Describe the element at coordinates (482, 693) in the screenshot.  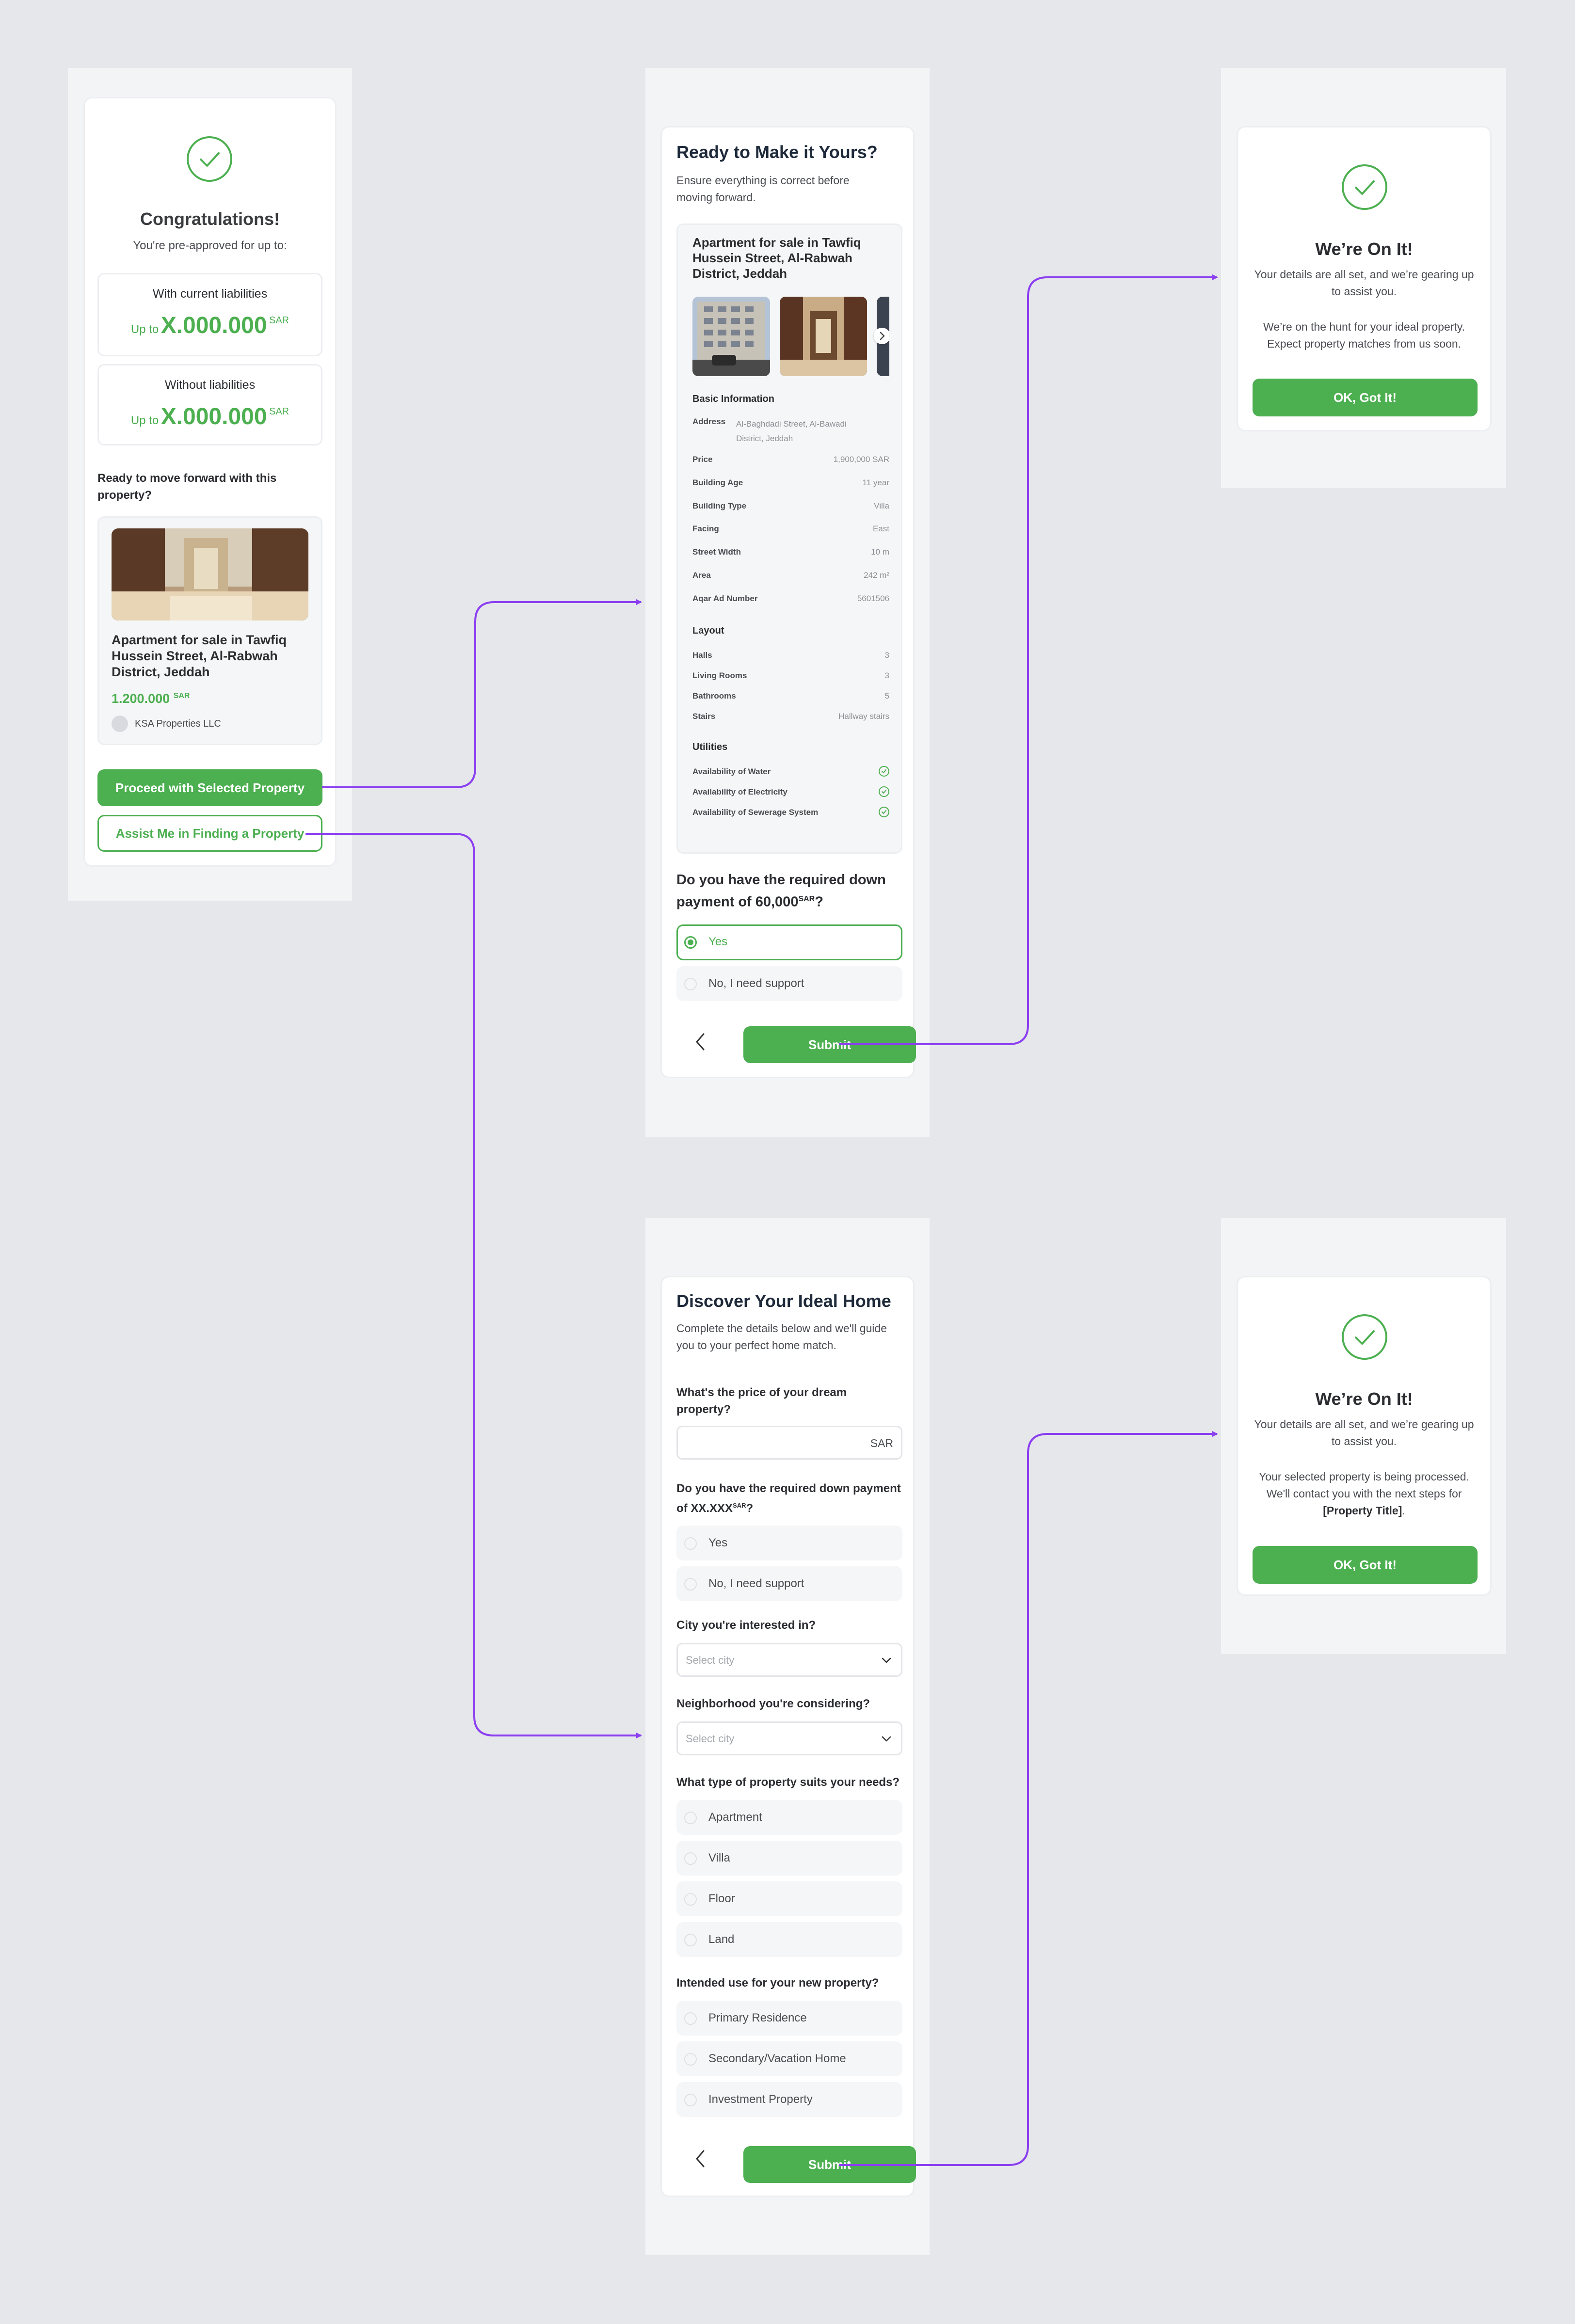
I see `flow-arrow-proceed` at that location.